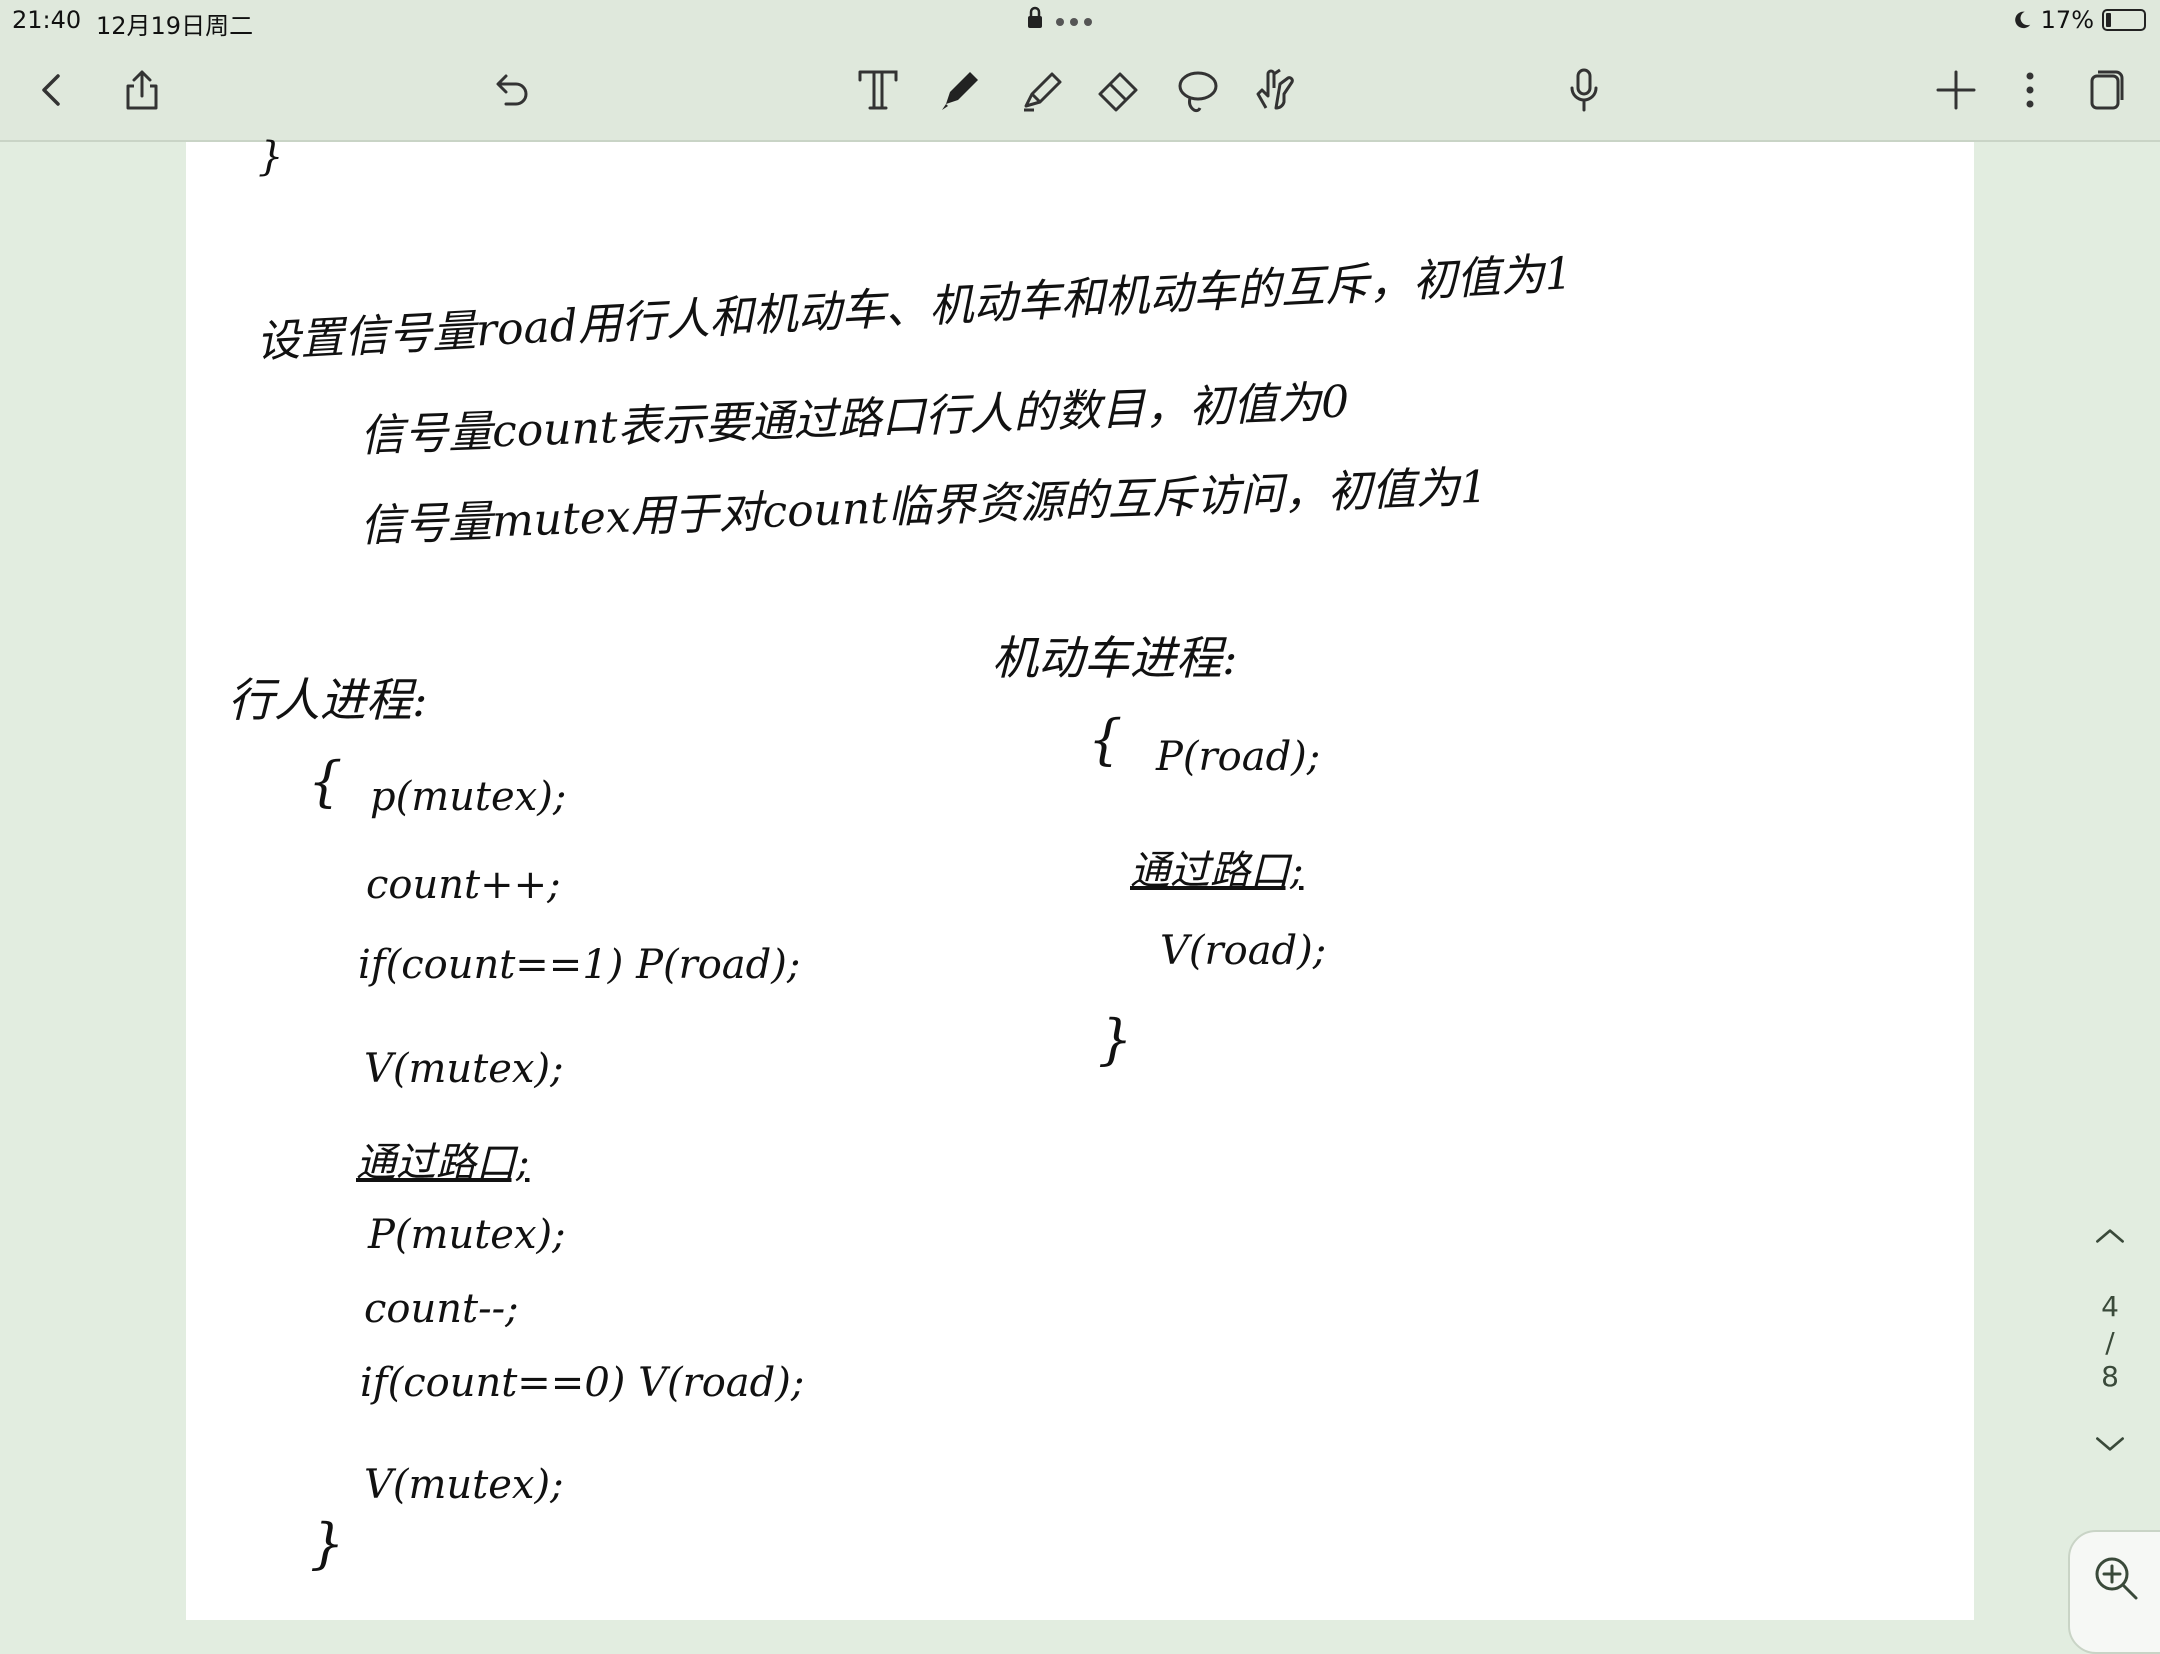 This screenshot has height=1654, width=2160. Describe the element at coordinates (1115, 658) in the screenshot. I see `vehicle-title: 机动车进程:` at that location.